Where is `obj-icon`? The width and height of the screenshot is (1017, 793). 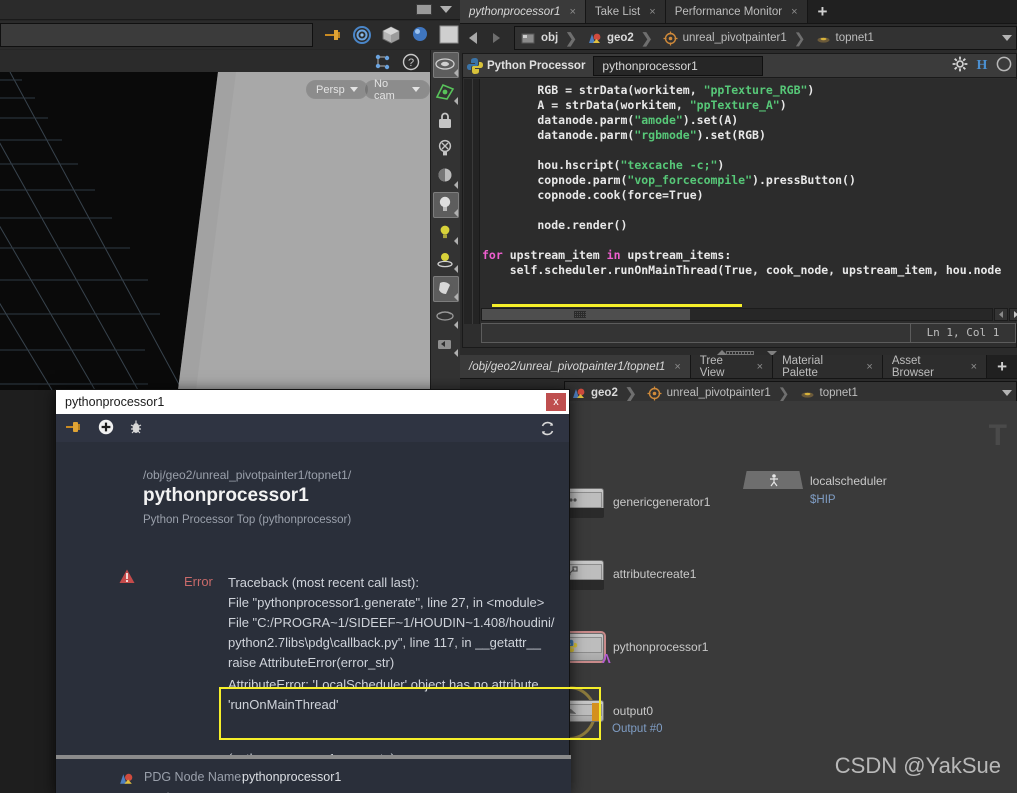
obj-icon is located at coordinates (528, 38).